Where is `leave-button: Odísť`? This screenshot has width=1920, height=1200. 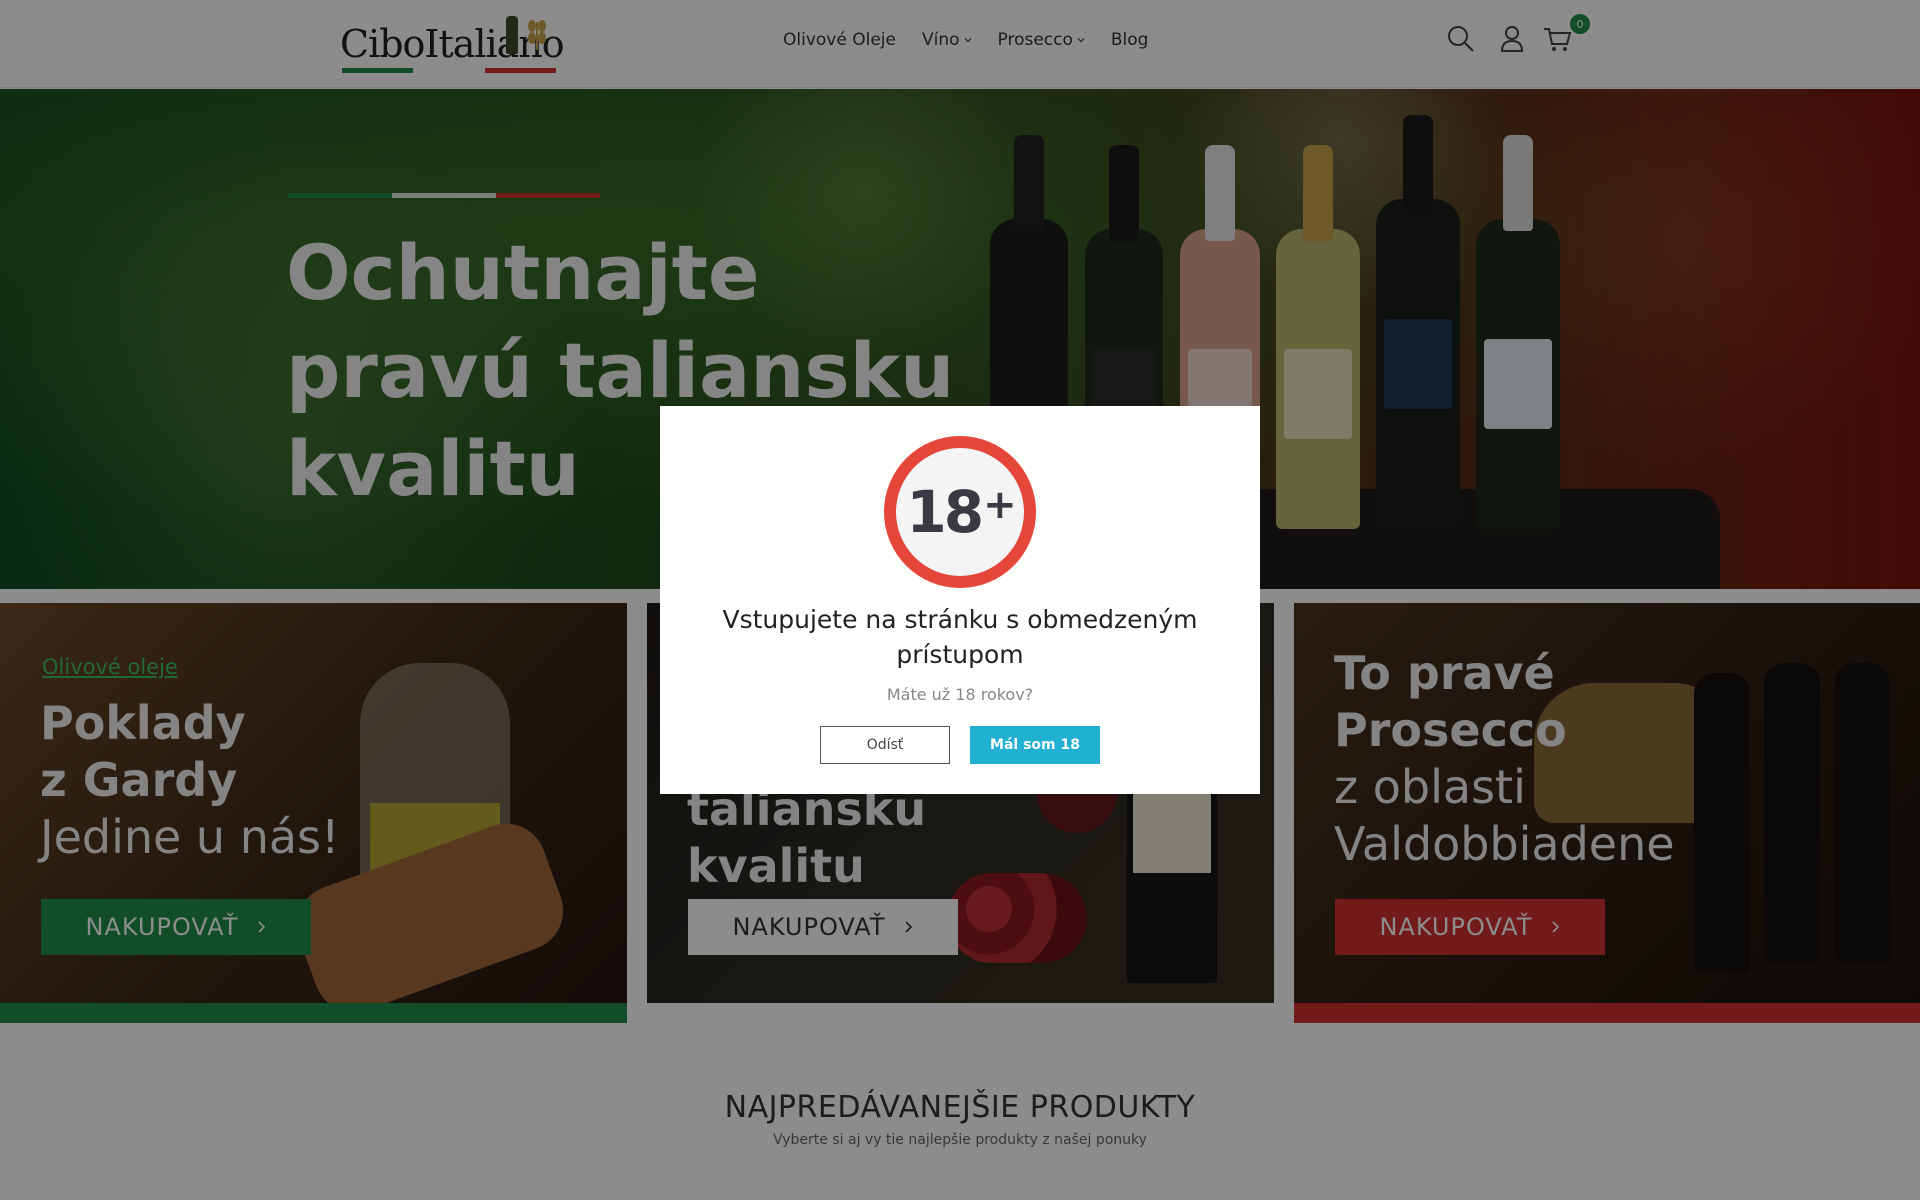 leave-button: Odísť is located at coordinates (885, 745).